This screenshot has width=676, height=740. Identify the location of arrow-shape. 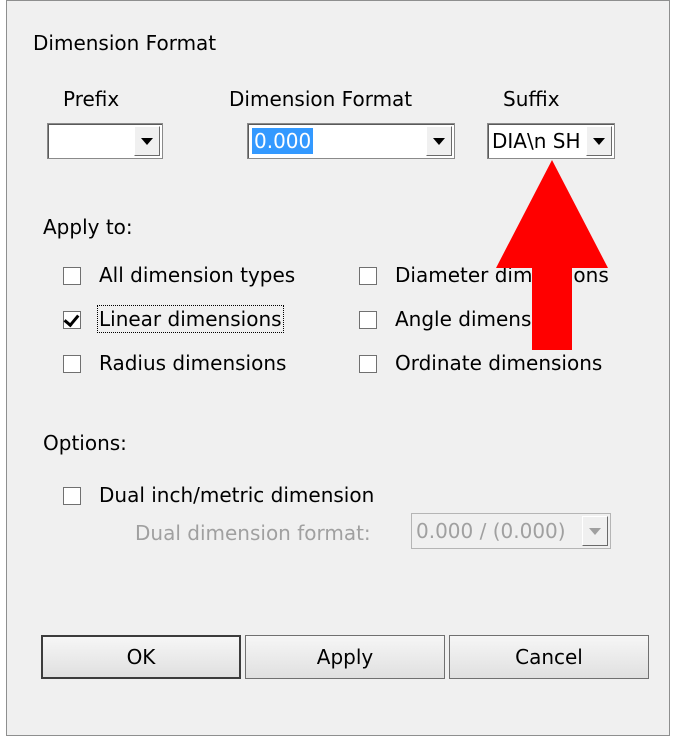
(552, 255).